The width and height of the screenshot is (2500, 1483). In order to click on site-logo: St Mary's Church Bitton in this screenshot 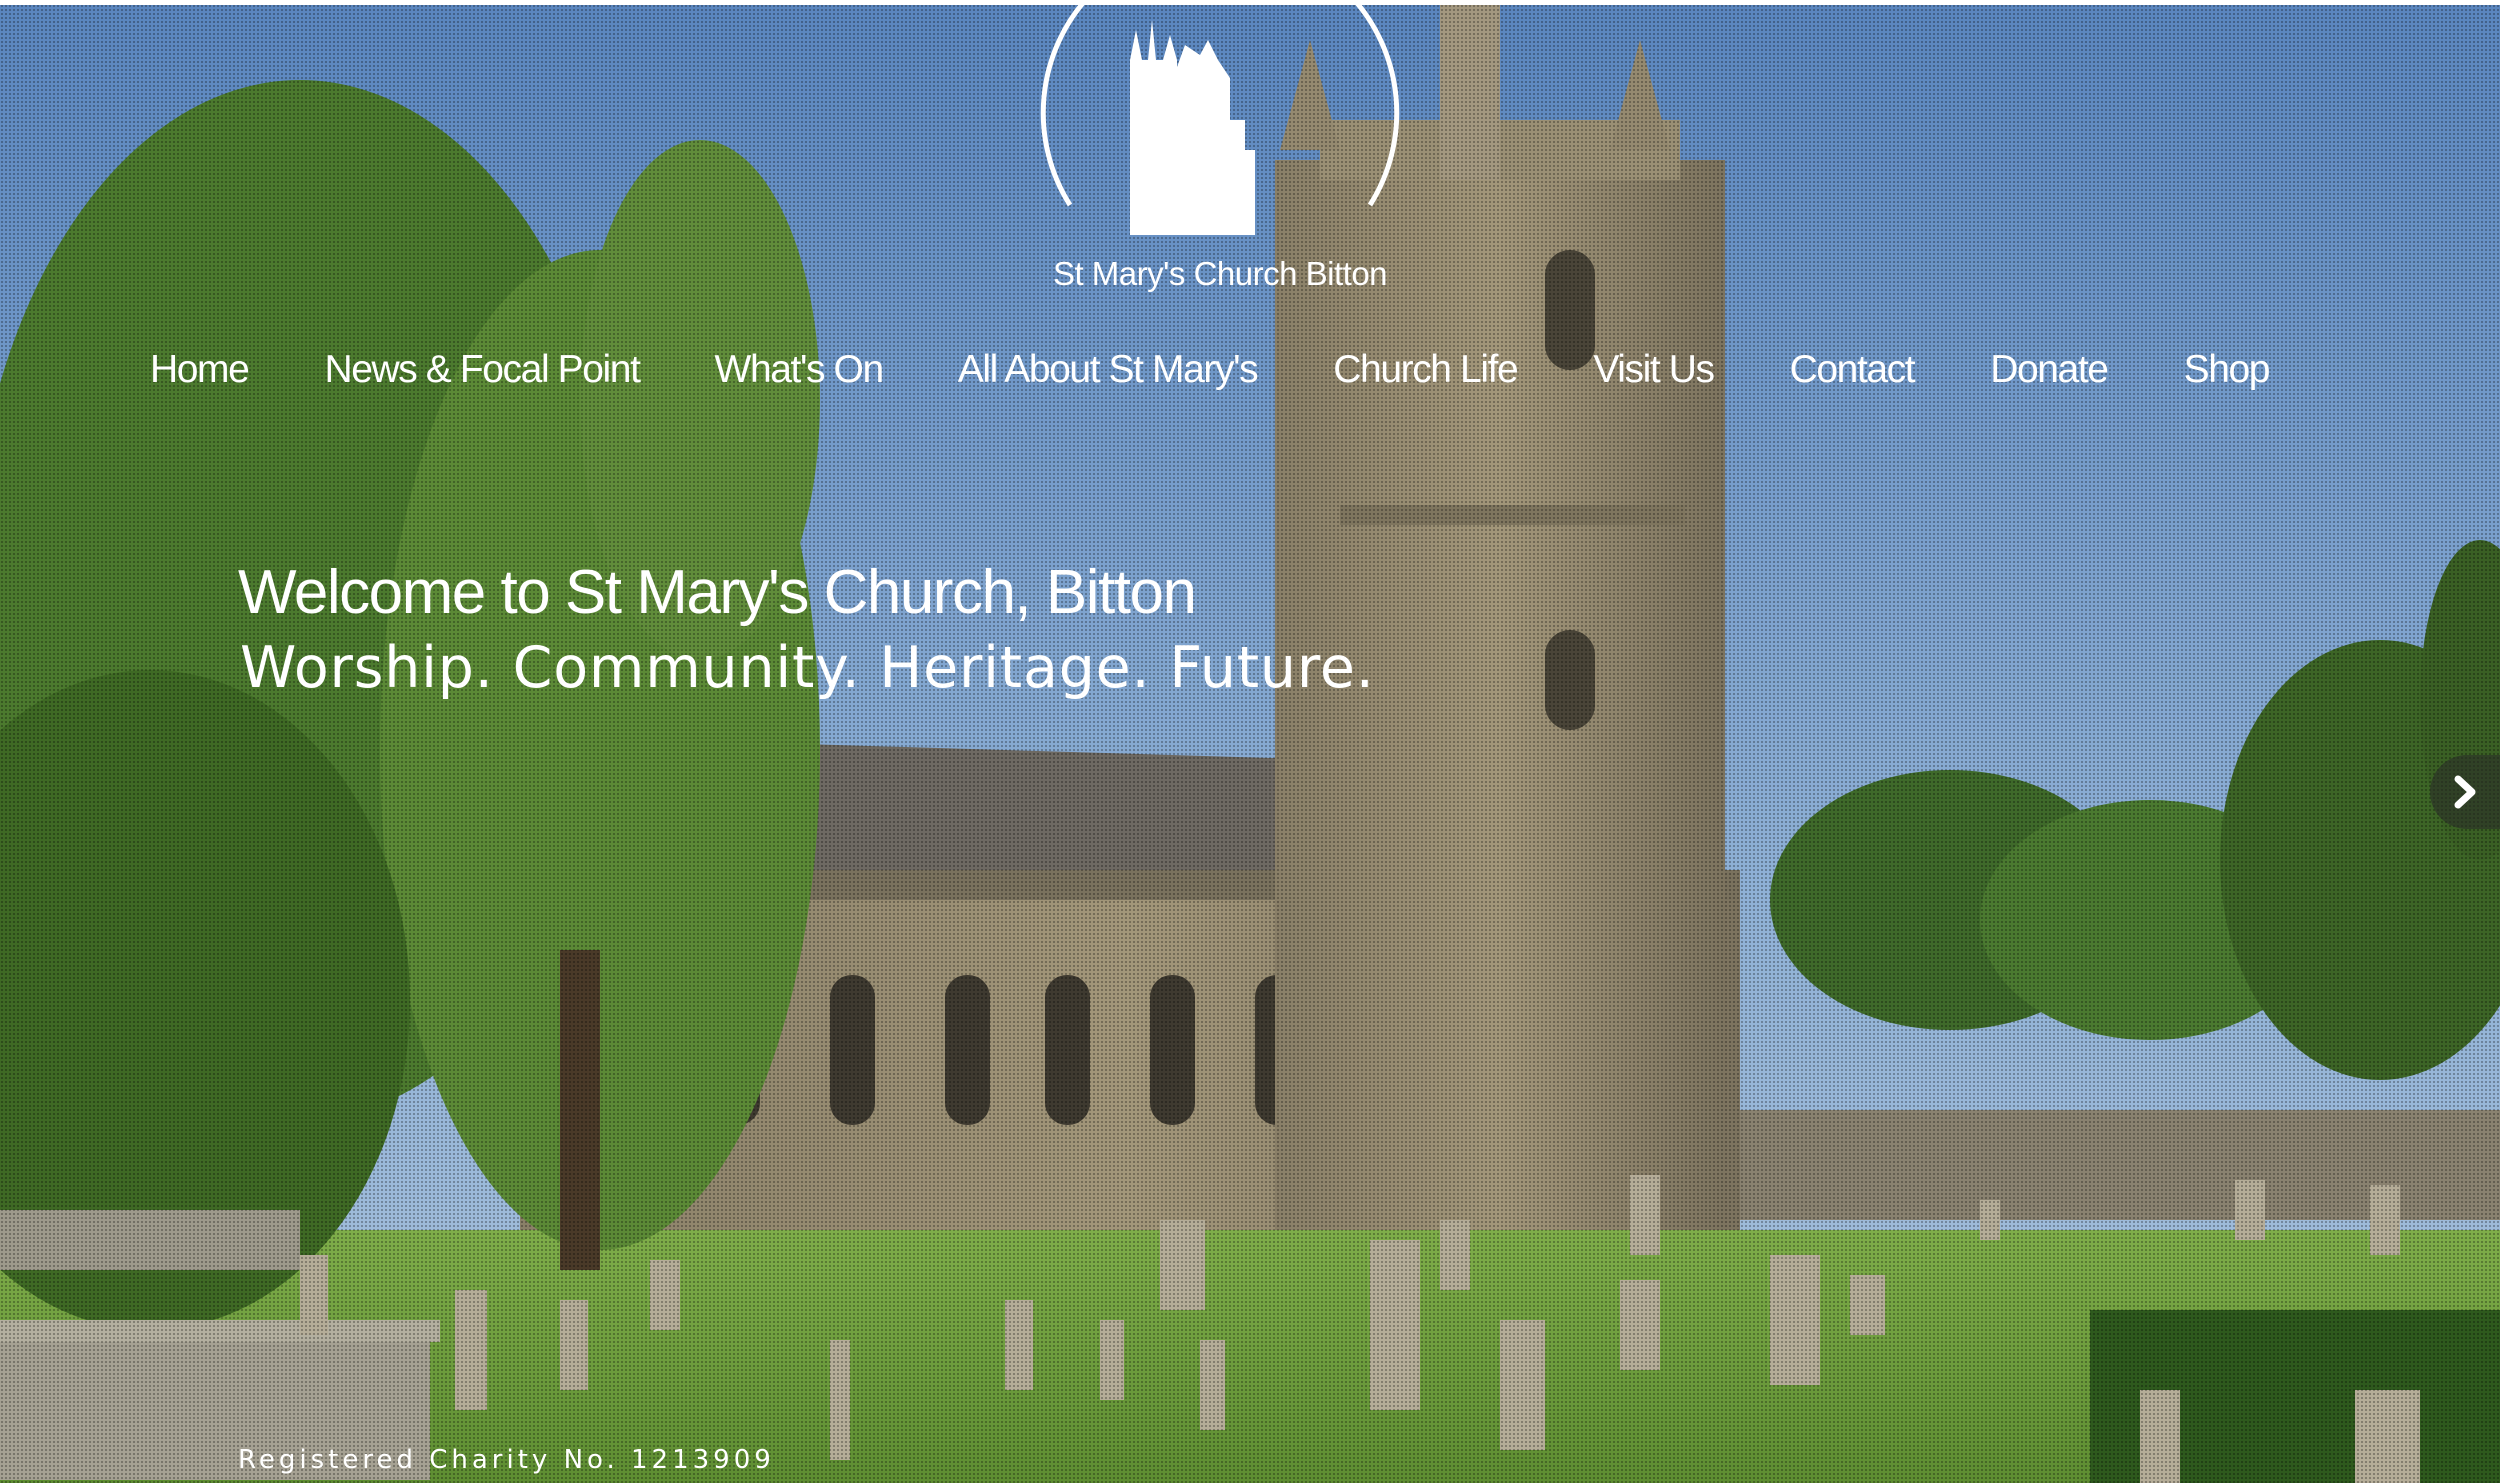, I will do `click(1220, 150)`.